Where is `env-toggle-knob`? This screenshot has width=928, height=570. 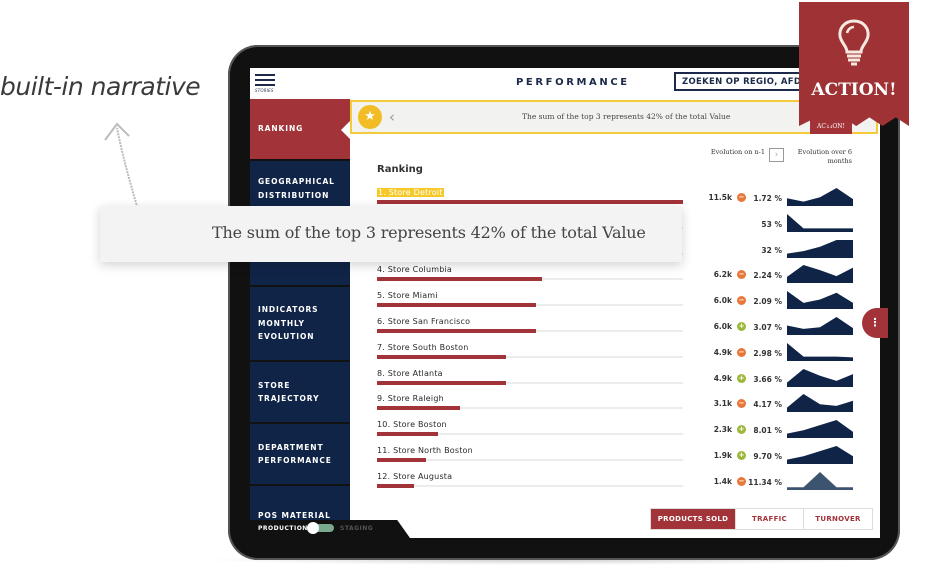
env-toggle-knob is located at coordinates (313, 528).